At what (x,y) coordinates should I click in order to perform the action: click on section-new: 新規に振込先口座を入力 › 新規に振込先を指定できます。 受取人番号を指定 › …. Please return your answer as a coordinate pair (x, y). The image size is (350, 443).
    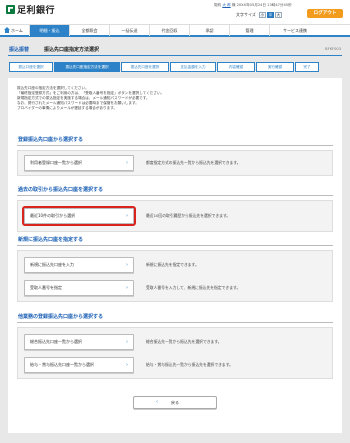
    Looking at the image, I should click on (175, 276).